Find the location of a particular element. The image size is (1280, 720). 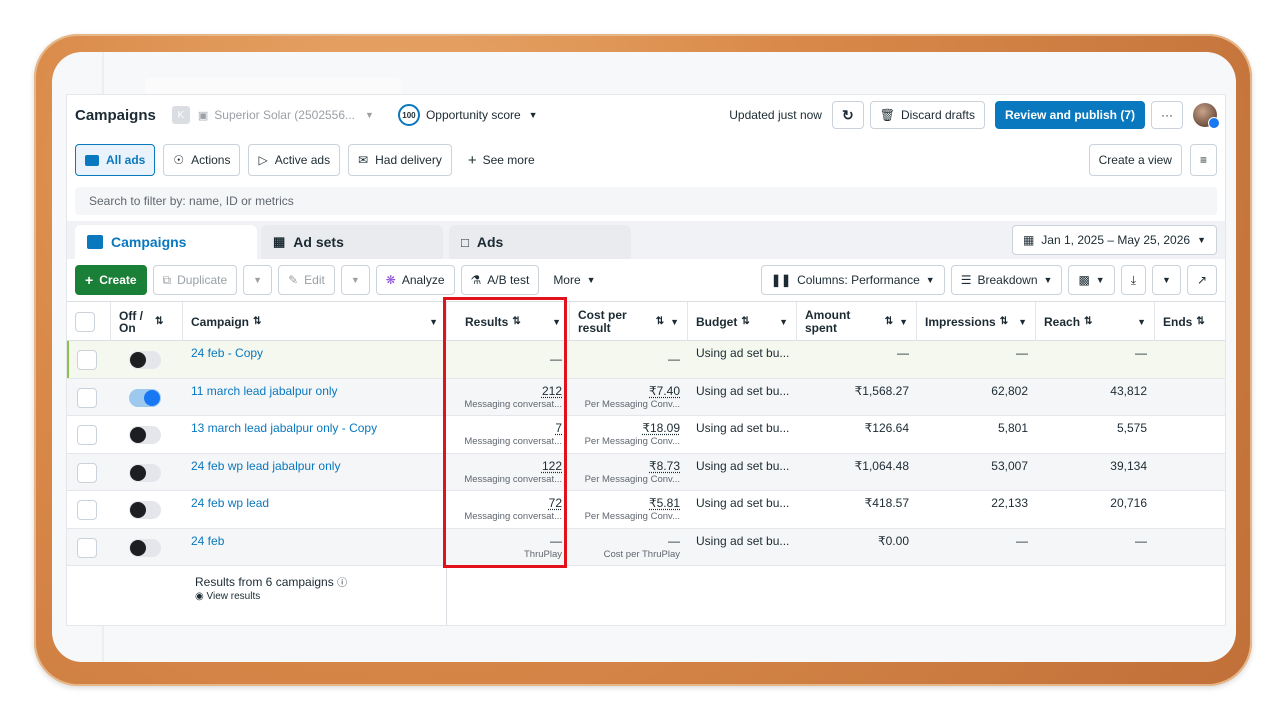

campaign-link: 11 march lead jabalpur only is located at coordinates (315, 391).